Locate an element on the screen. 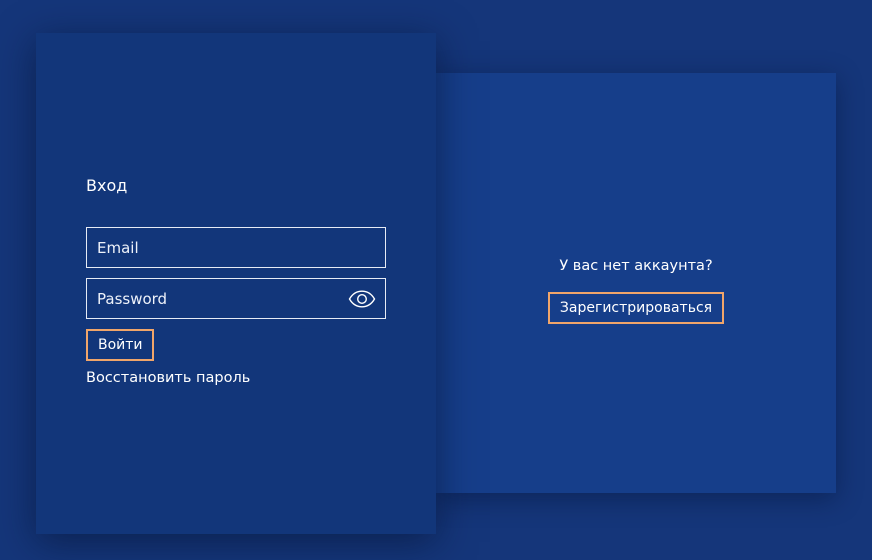  forgot-password-link: Восстановить пароль is located at coordinates (236, 378).